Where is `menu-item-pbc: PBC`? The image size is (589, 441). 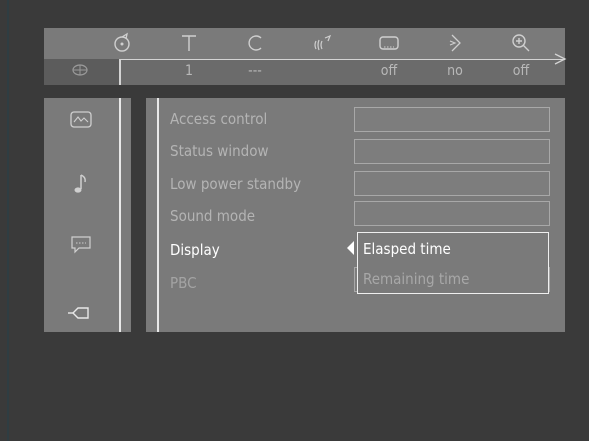 menu-item-pbc: PBC is located at coordinates (183, 283).